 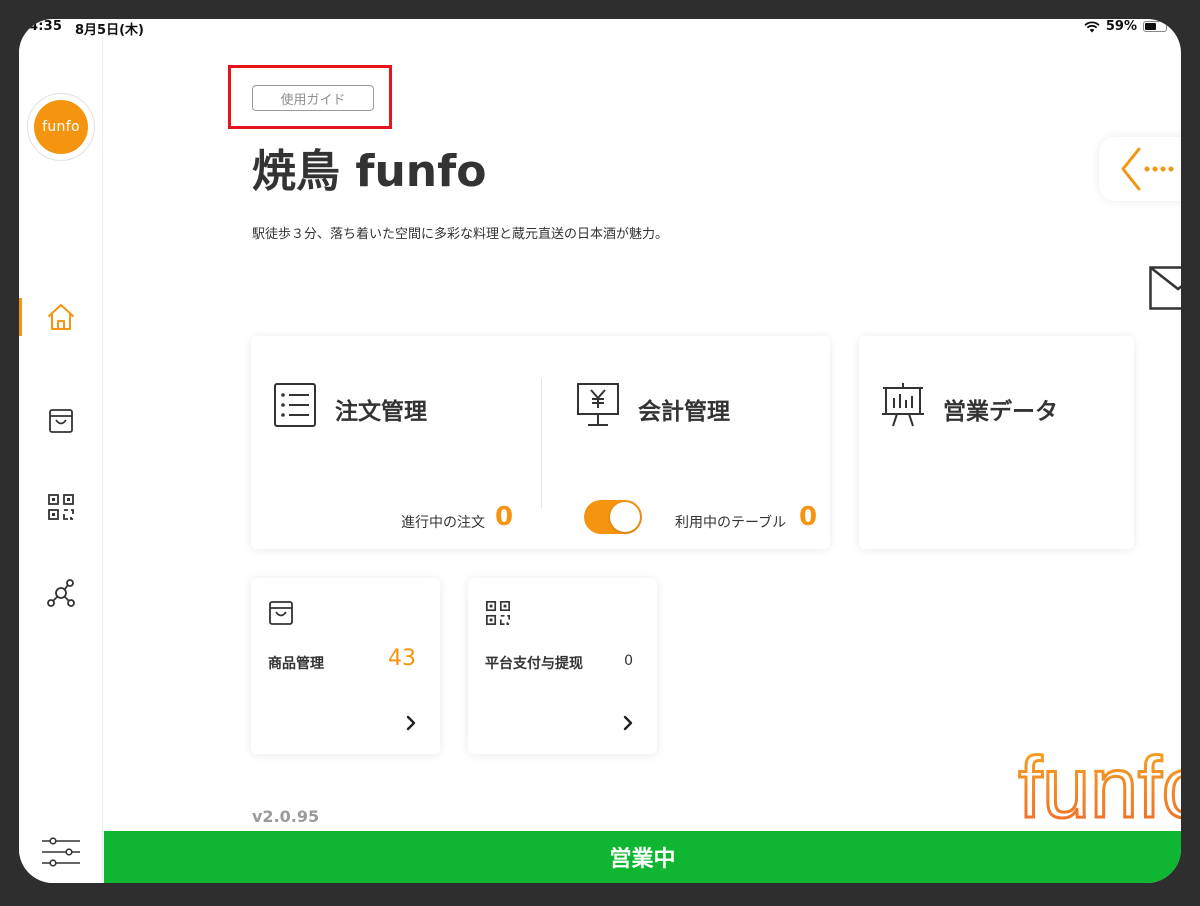 I want to click on sidebar-item-qr, so click(x=61, y=507).